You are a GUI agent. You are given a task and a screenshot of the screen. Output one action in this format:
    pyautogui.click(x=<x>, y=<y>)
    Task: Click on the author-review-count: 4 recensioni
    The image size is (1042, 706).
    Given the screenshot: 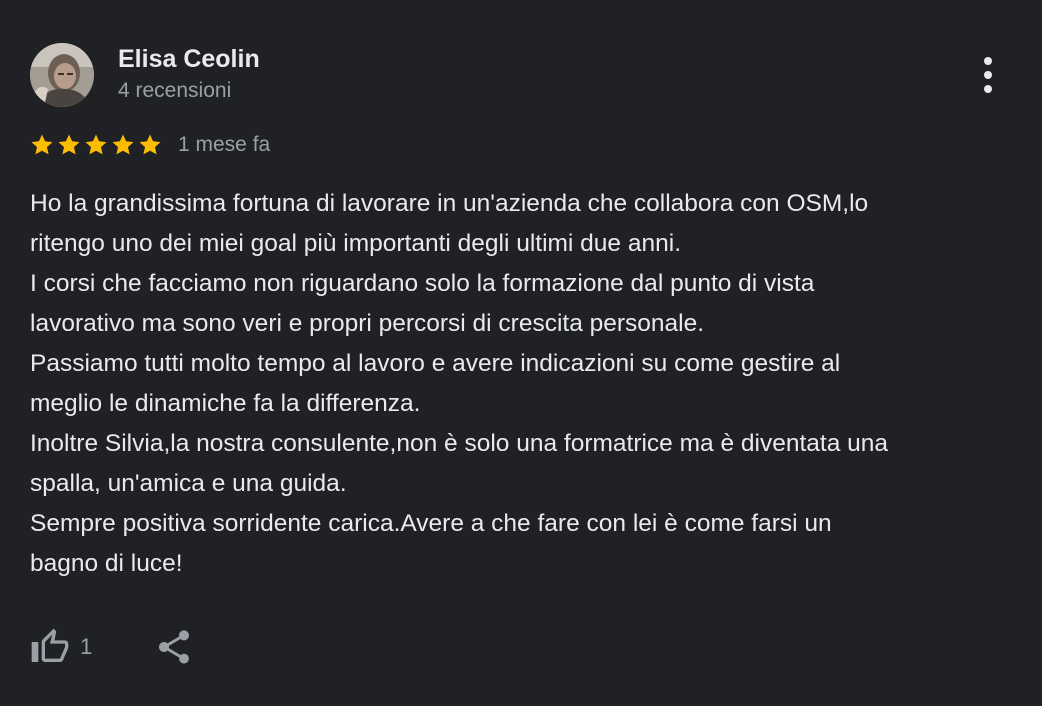 What is the action you would take?
    pyautogui.click(x=175, y=90)
    